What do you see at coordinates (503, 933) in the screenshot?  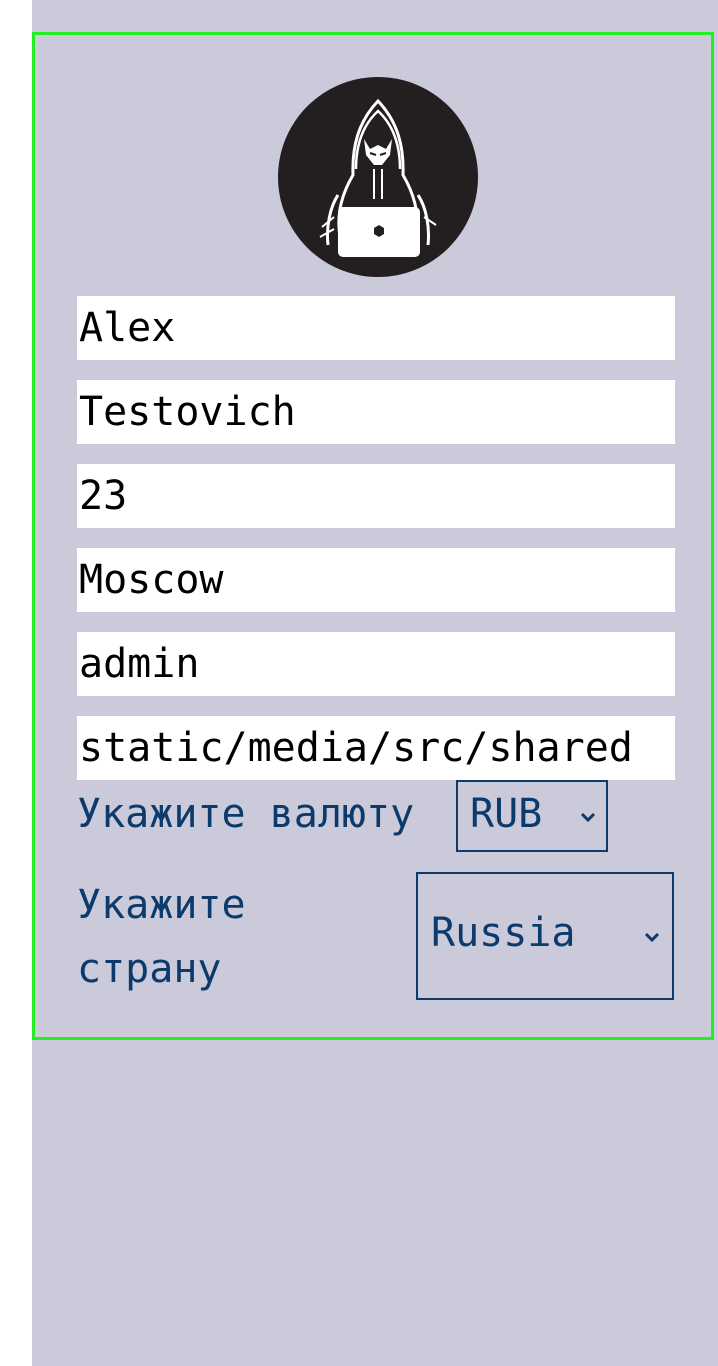 I see `country-selected-value: Russia` at bounding box center [503, 933].